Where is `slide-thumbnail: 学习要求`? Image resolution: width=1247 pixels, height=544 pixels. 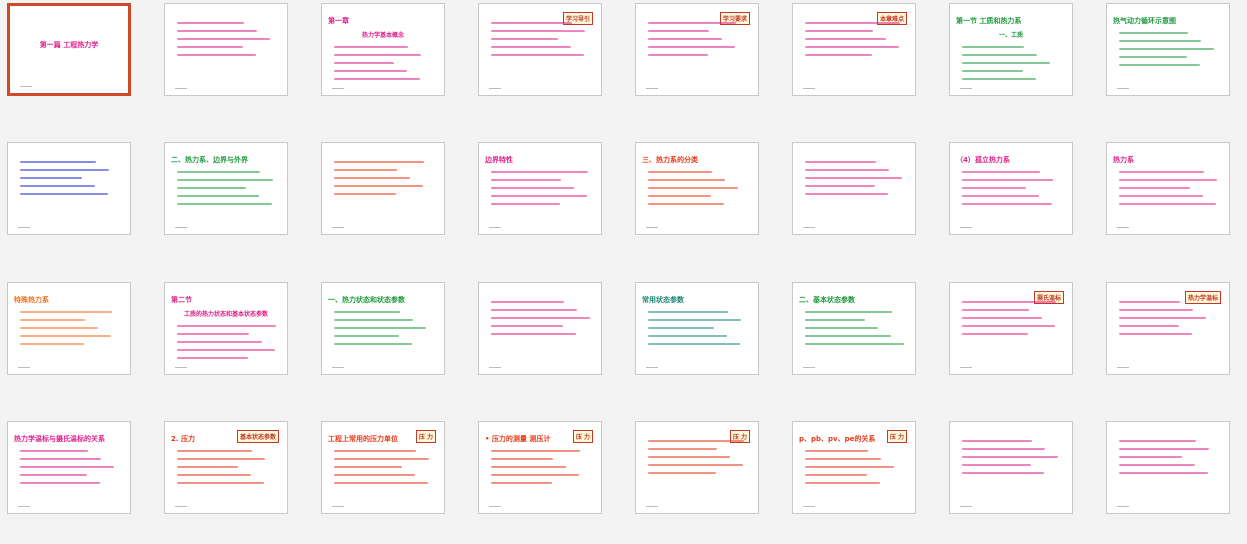
slide-thumbnail: 学习要求 is located at coordinates (697, 49).